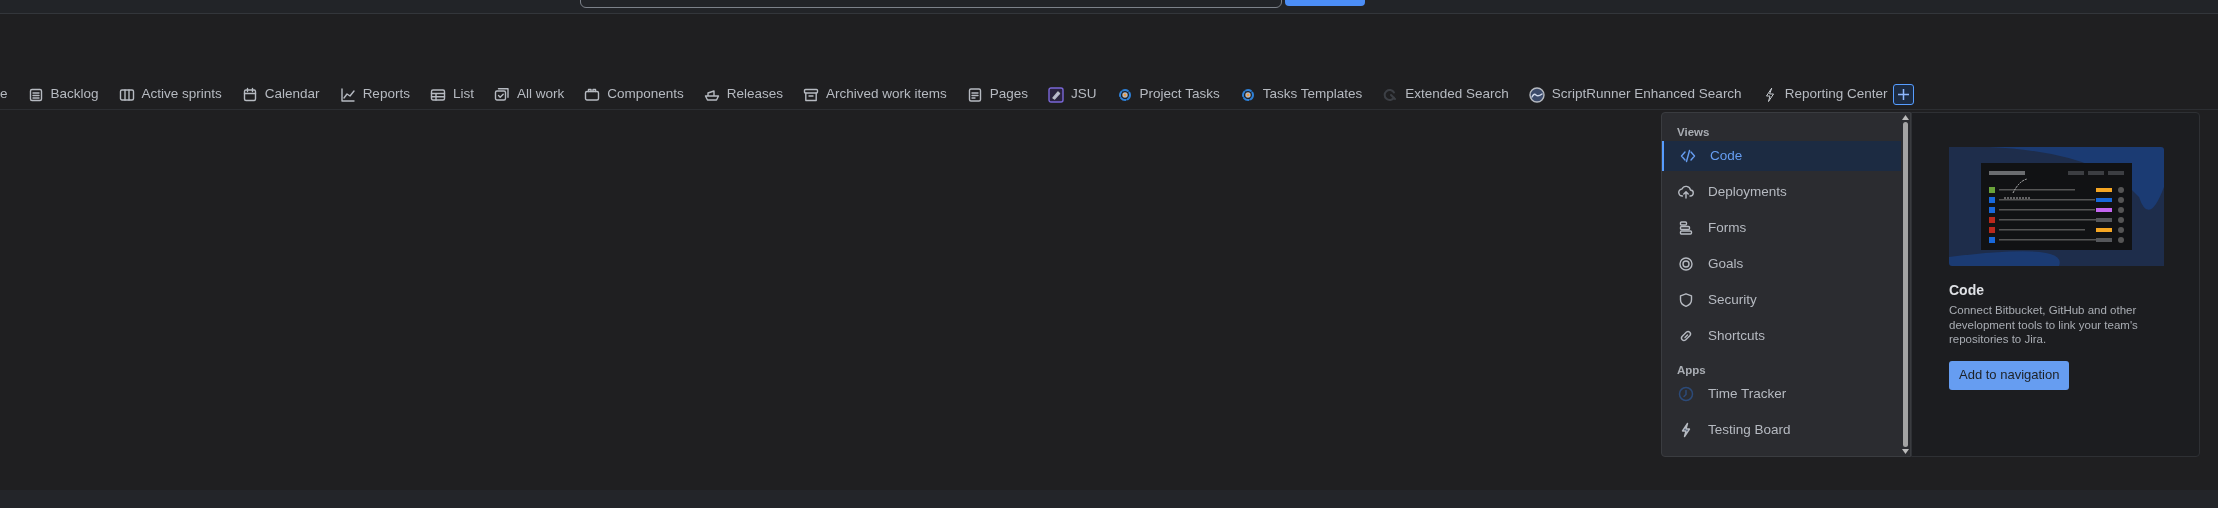  Describe the element at coordinates (1688, 156) in the screenshot. I see `code-icon` at that location.